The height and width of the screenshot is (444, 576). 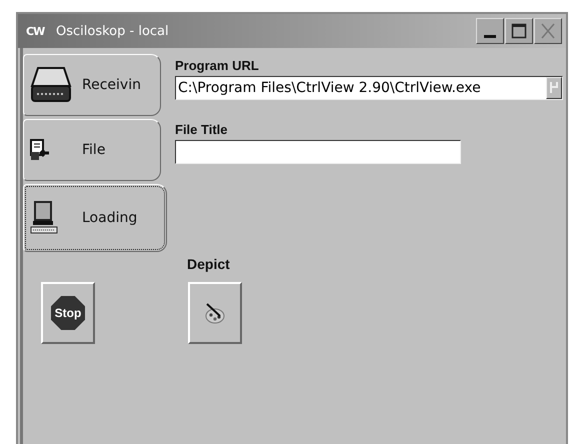 I want to click on field-label: Program URL, so click(x=217, y=66).